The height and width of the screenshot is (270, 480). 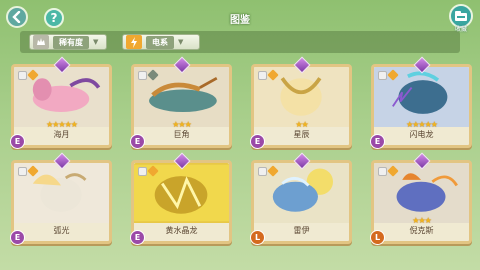 I want to click on page-title: 图鉴, so click(x=240, y=20).